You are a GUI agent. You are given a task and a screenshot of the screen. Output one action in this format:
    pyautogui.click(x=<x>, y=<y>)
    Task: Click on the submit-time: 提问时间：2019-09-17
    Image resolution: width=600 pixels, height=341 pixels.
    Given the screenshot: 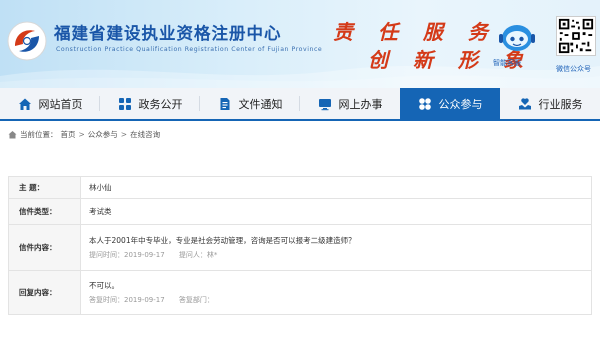 What is the action you would take?
    pyautogui.click(x=127, y=255)
    